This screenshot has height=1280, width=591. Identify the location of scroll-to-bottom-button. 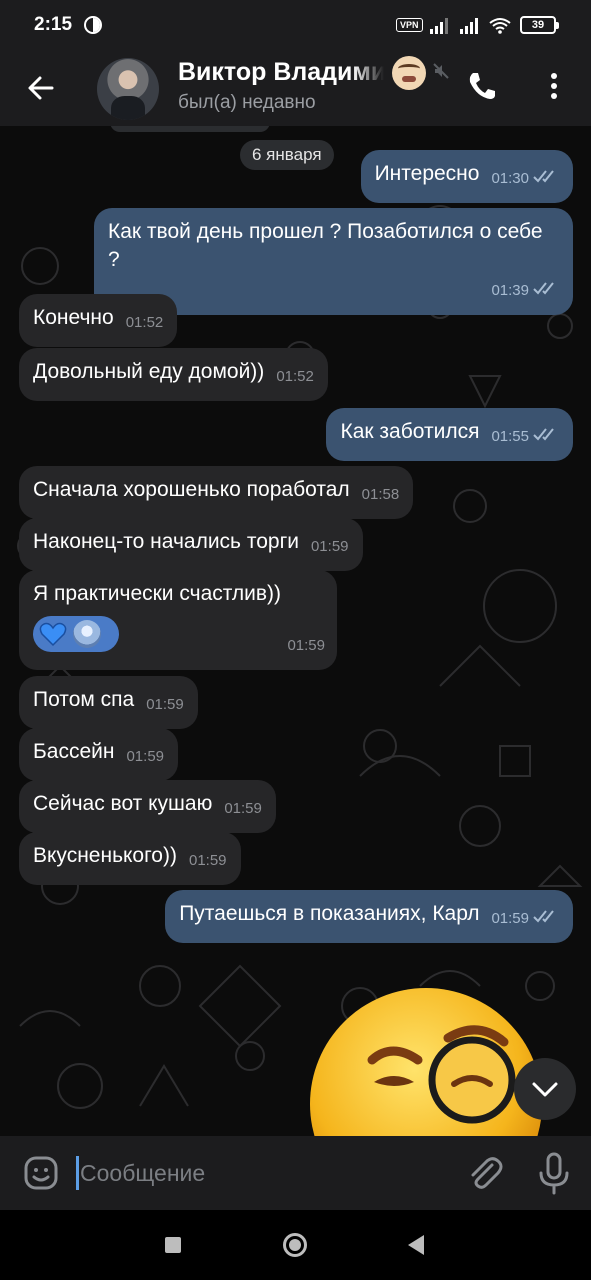
(545, 1089).